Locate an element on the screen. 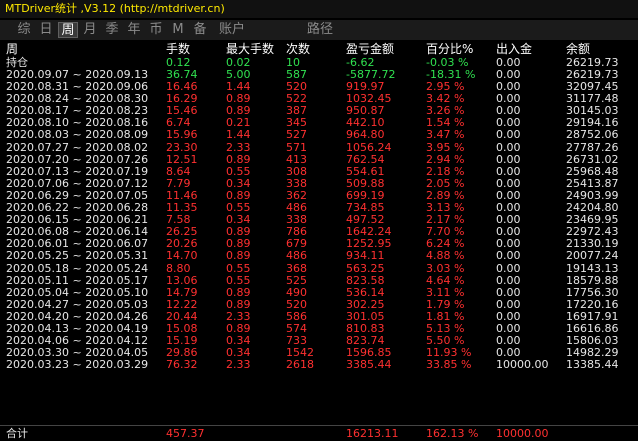 This screenshot has width=638, height=441. cell-period: 2020.03.23 ~ 2020.03.29 is located at coordinates (77, 365).